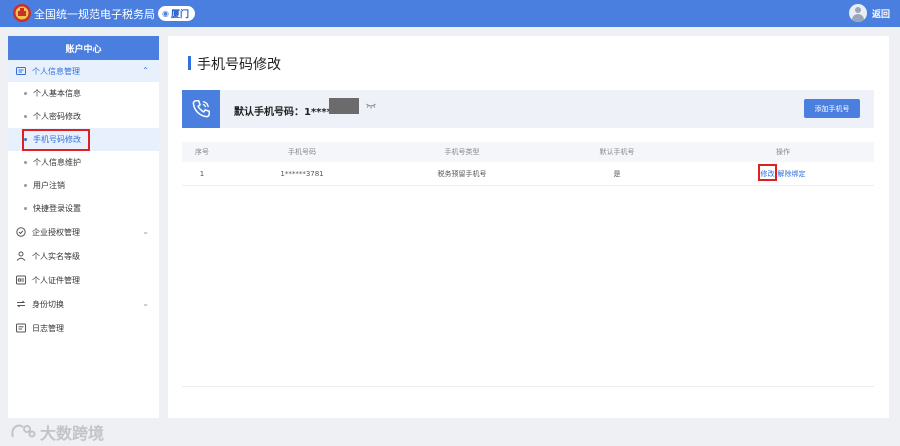 The height and width of the screenshot is (446, 900). I want to click on sidebar-group-realname-level: 个人实名等级, so click(83, 256).